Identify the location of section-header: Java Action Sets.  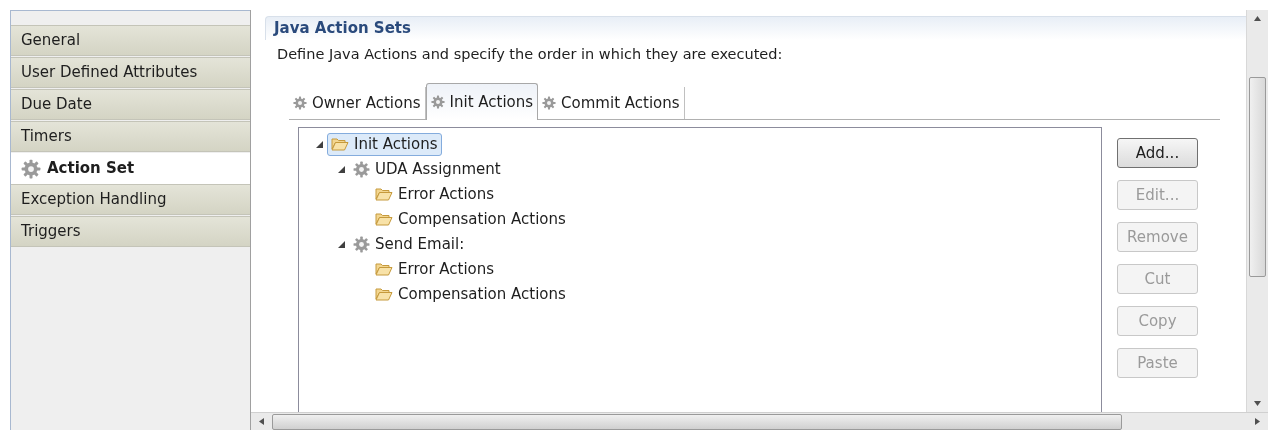
(755, 28).